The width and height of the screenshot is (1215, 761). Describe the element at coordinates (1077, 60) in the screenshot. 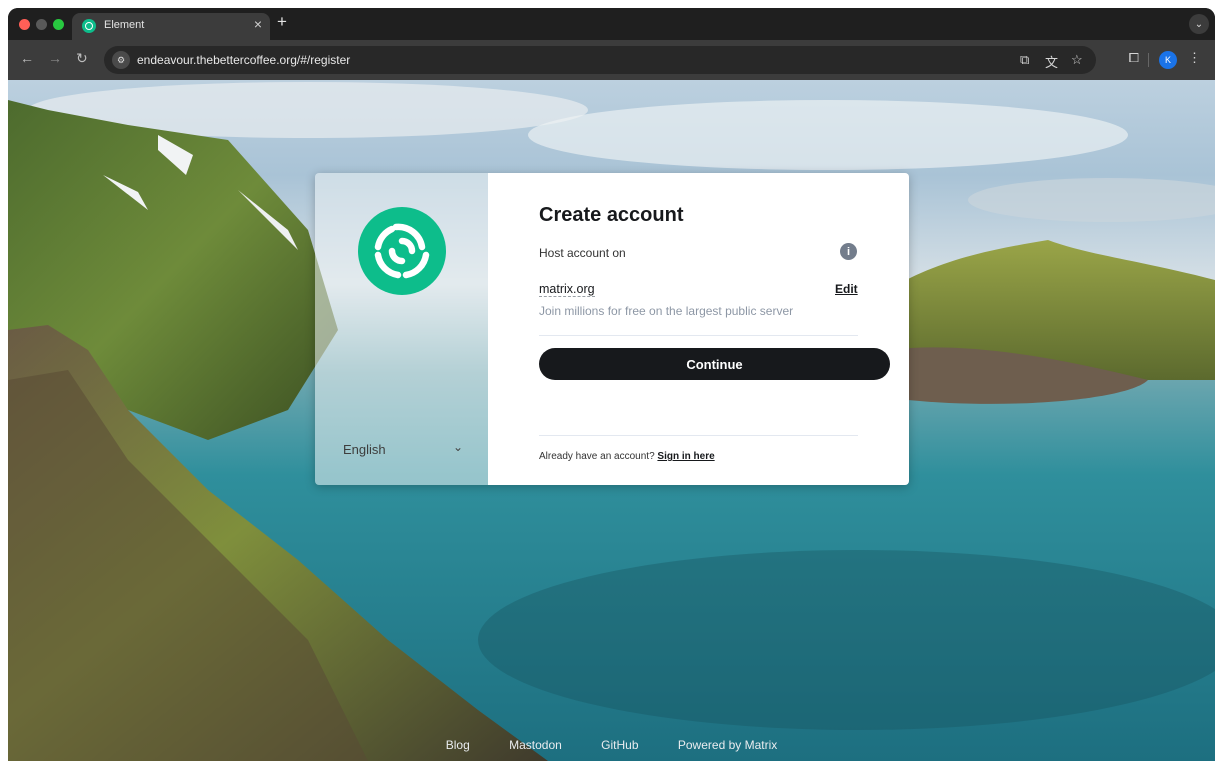

I see `star-icon: ☆` at that location.